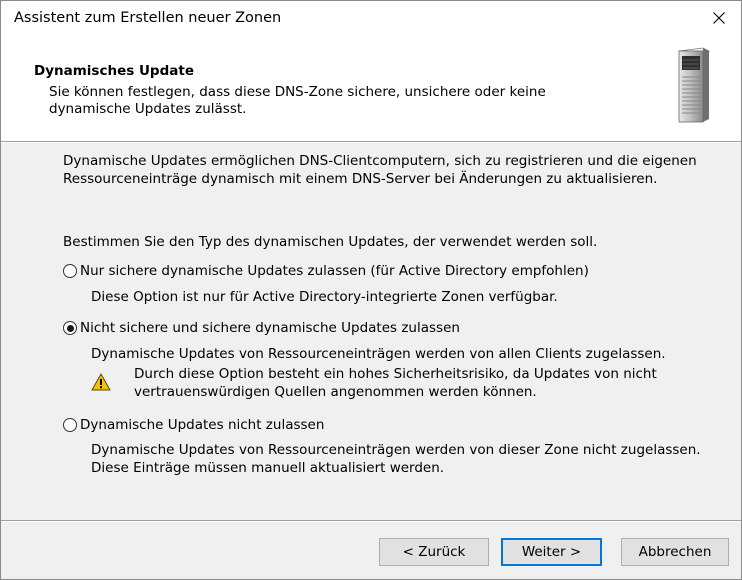  I want to click on server-icon, so click(694, 85).